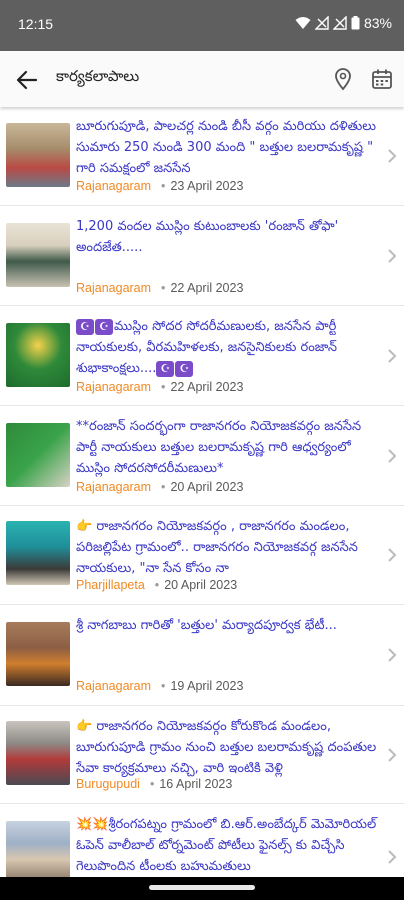  What do you see at coordinates (159, 487) in the screenshot?
I see `item-meta: Rajanagaram • 20 April 2023` at bounding box center [159, 487].